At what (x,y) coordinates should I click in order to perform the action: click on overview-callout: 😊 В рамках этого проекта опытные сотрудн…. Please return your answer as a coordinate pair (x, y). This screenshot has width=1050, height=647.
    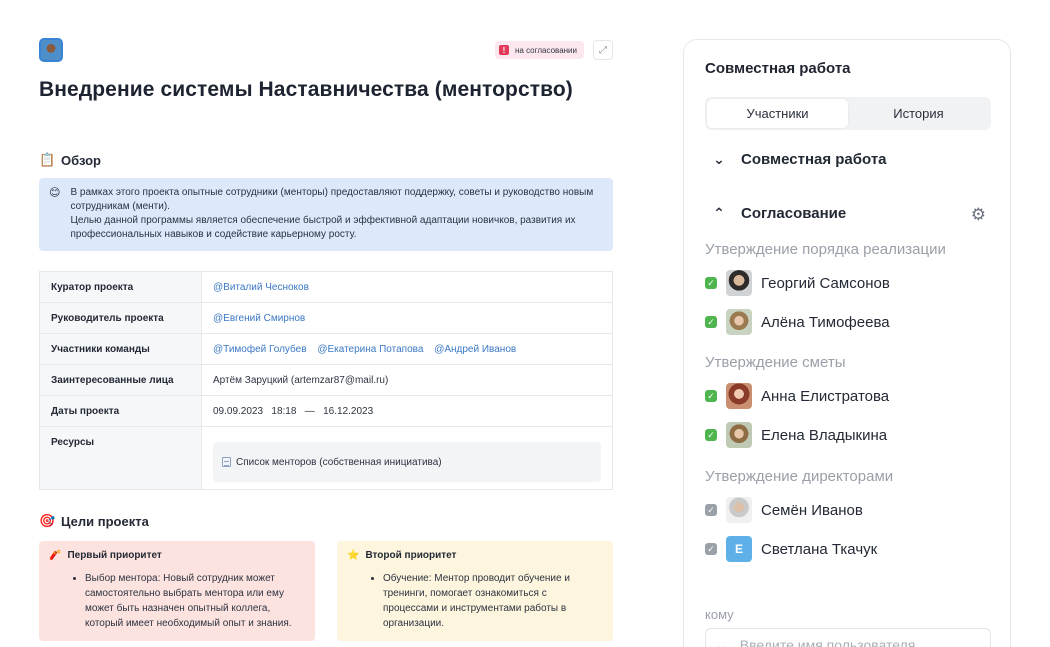
    Looking at the image, I should click on (326, 214).